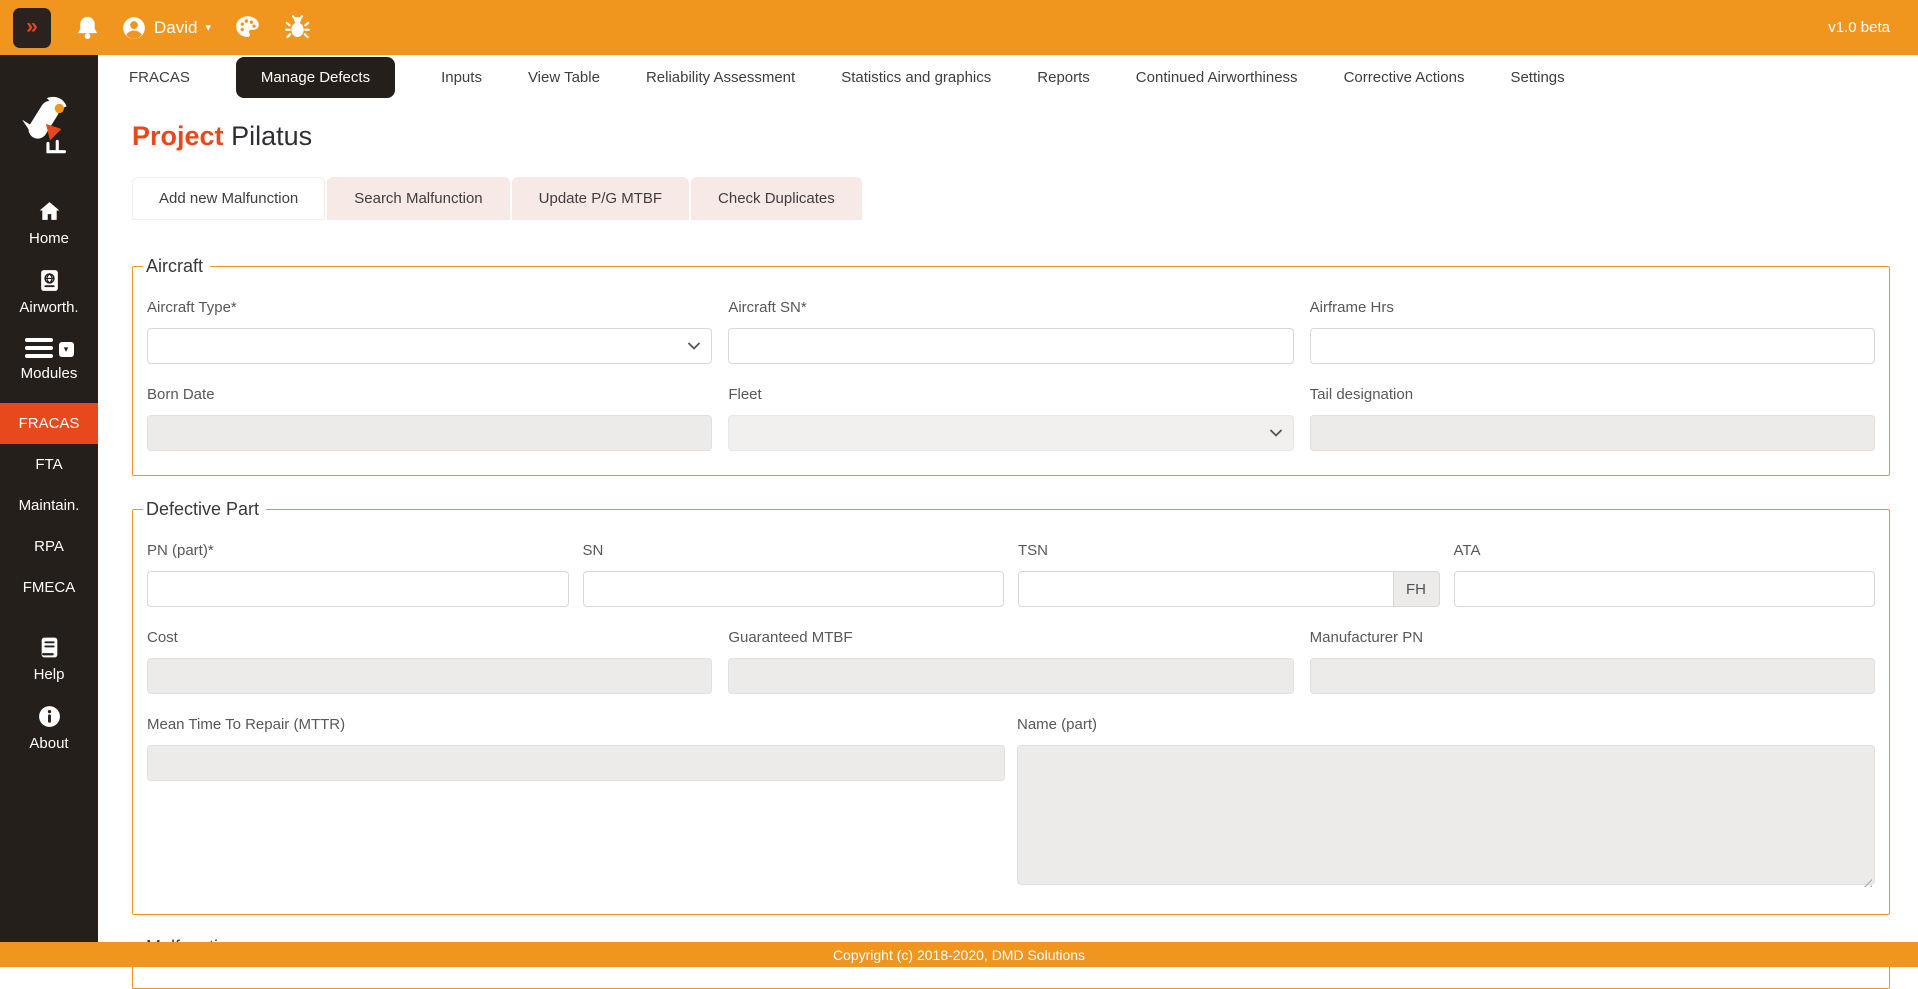  Describe the element at coordinates (49, 647) in the screenshot. I see `book-icon` at that location.